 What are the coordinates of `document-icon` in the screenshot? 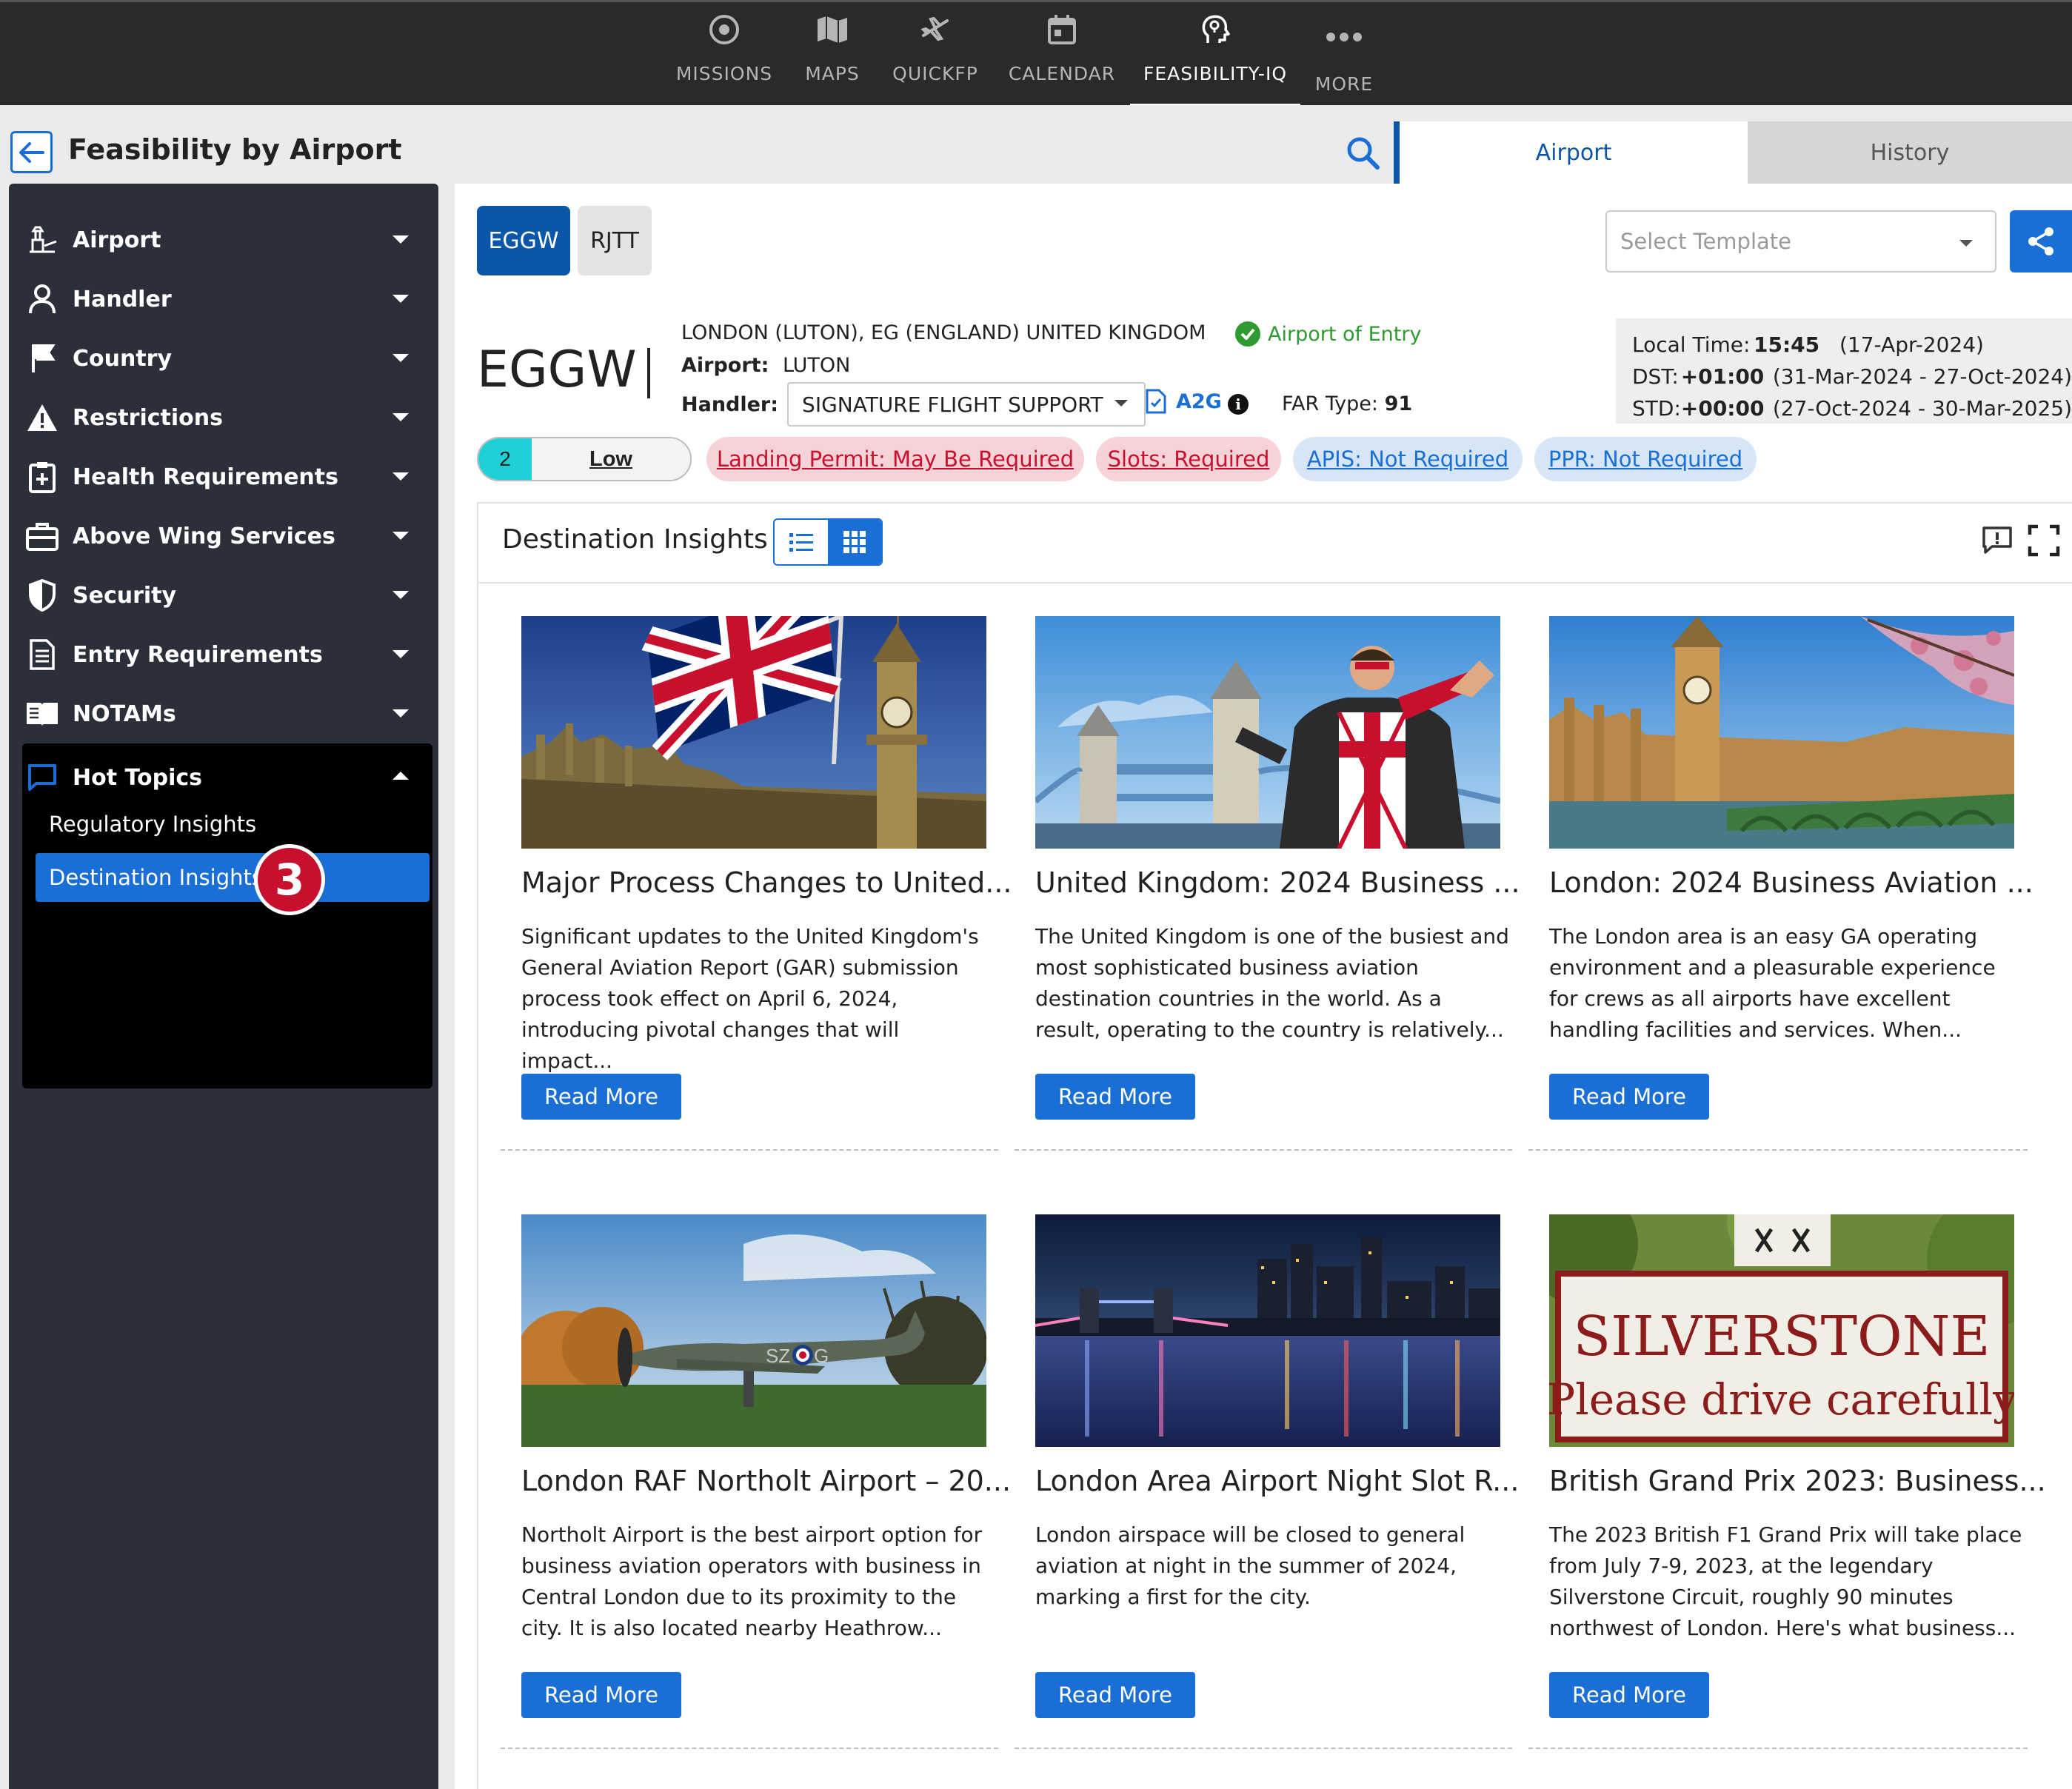 It's located at (42, 655).